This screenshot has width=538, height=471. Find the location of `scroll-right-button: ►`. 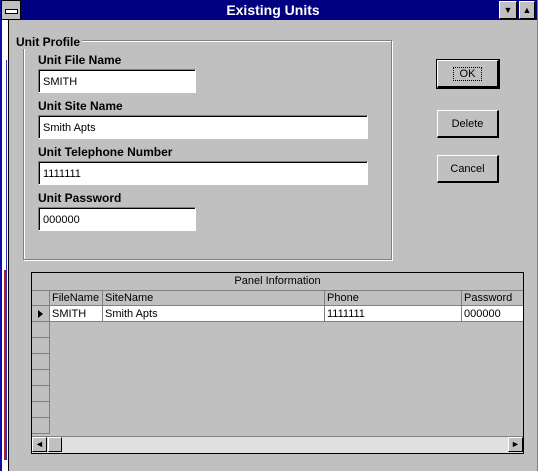

scroll-right-button: ► is located at coordinates (515, 444).